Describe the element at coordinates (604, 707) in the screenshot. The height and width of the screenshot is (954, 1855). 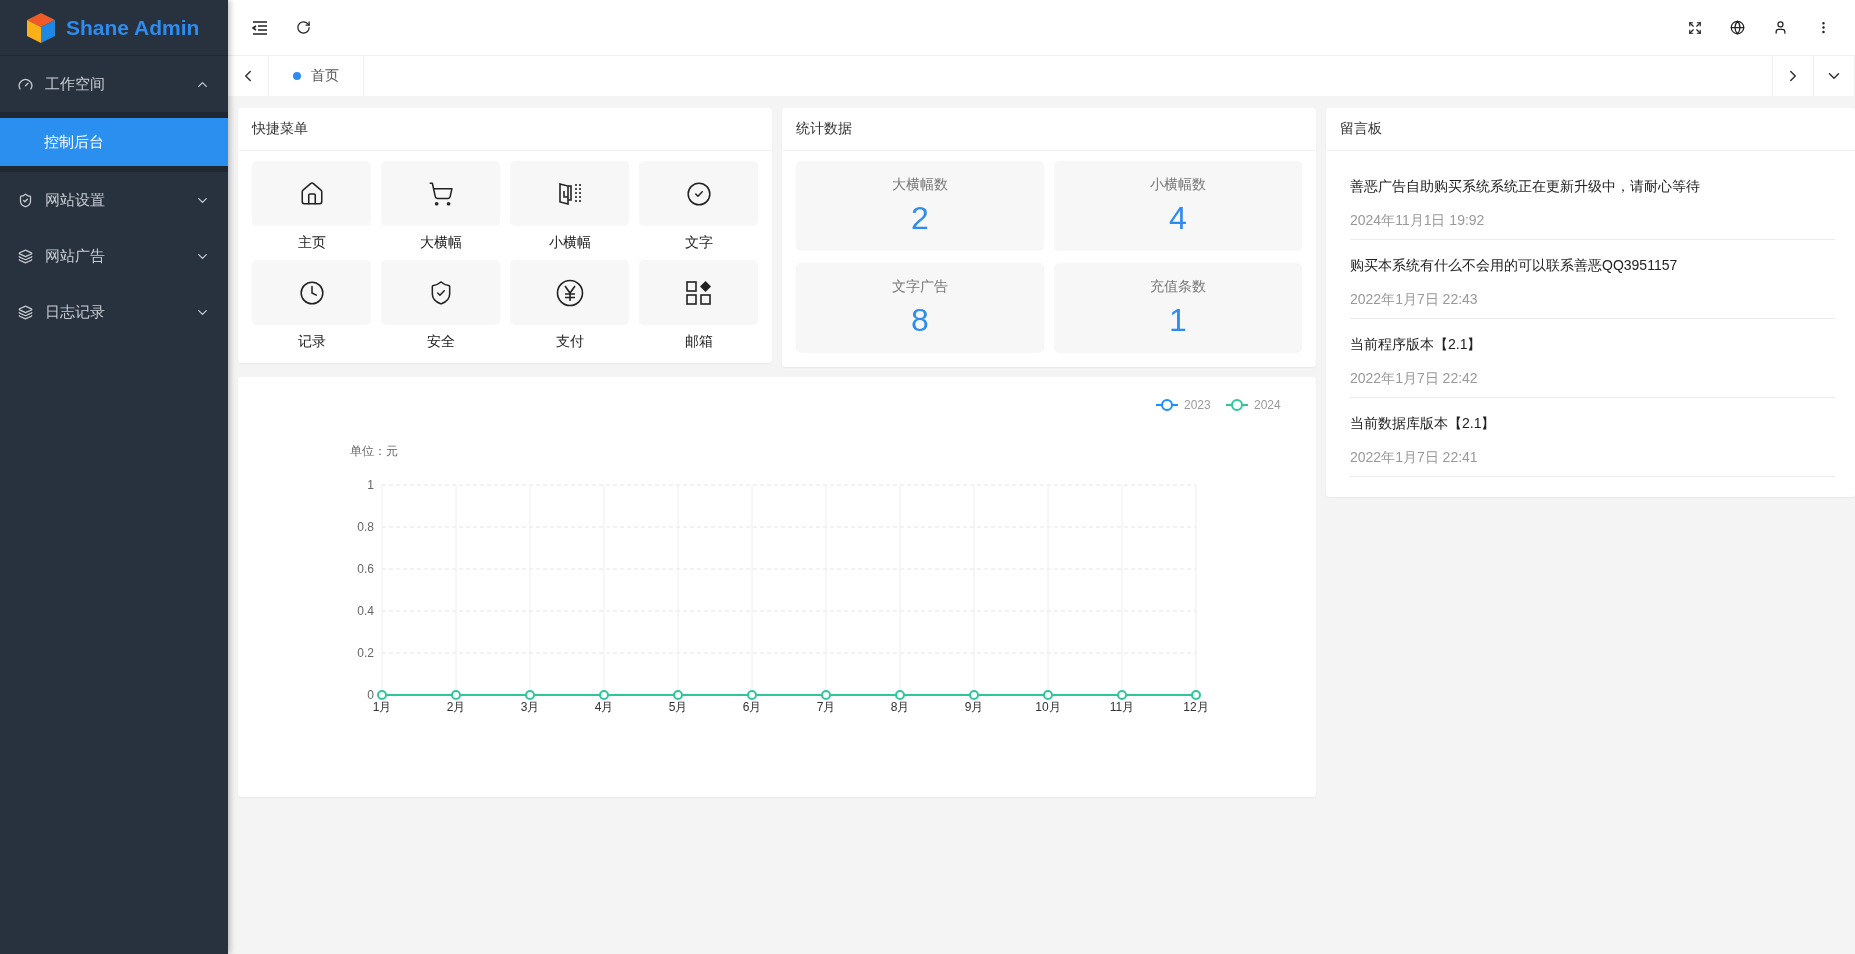
I see `x-tick-label: 4月` at that location.